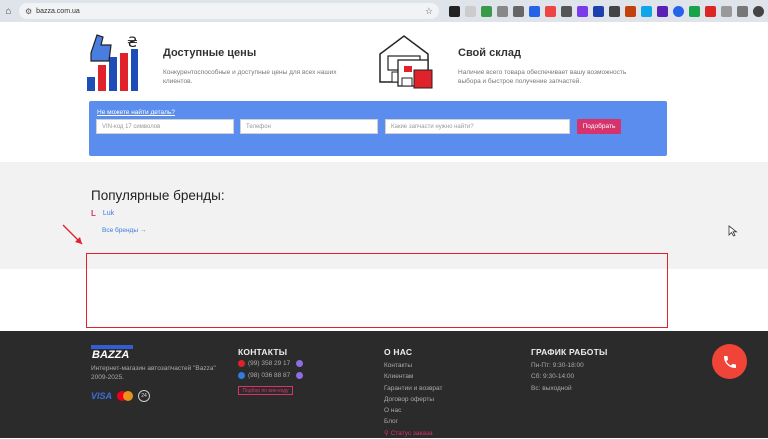 The image size is (768, 439). Describe the element at coordinates (263, 352) in the screenshot. I see `contacts-title: КОНТАКТЫ` at that location.